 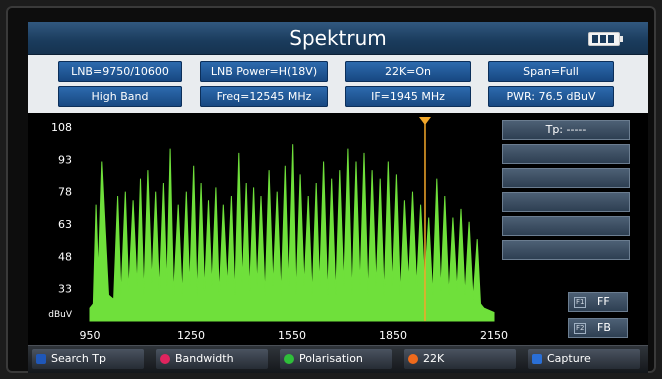 What do you see at coordinates (603, 301) in the screenshot?
I see `ff-label: FF` at bounding box center [603, 301].